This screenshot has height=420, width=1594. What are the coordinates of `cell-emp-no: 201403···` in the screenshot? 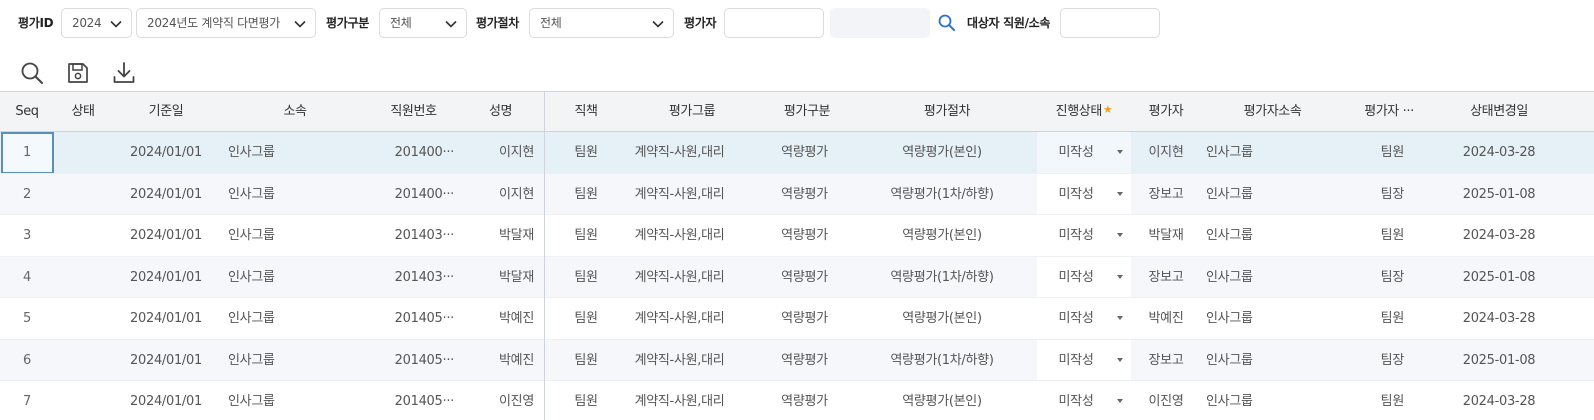 It's located at (424, 277).